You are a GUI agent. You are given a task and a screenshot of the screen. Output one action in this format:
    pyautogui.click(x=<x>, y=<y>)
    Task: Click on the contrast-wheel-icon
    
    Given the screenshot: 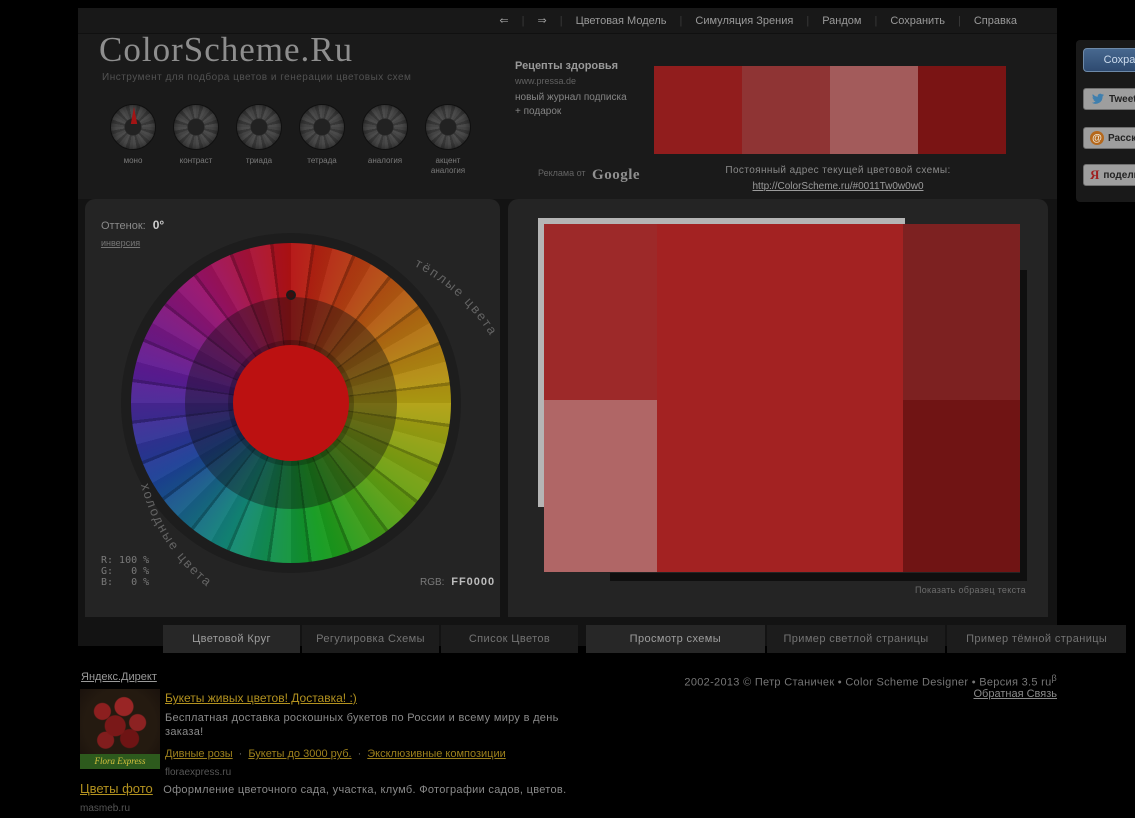 What is the action you would take?
    pyautogui.click(x=196, y=127)
    